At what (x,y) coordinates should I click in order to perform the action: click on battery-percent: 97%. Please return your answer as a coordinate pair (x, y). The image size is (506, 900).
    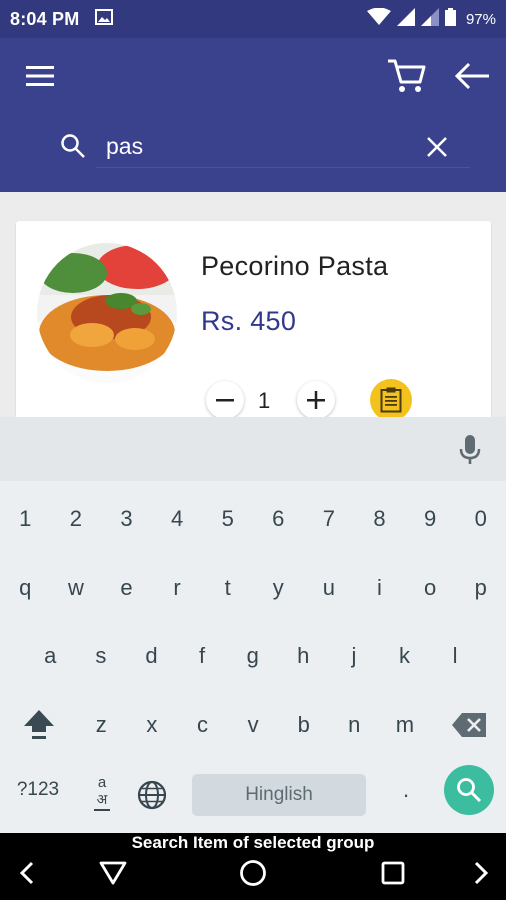
    Looking at the image, I should click on (480, 19).